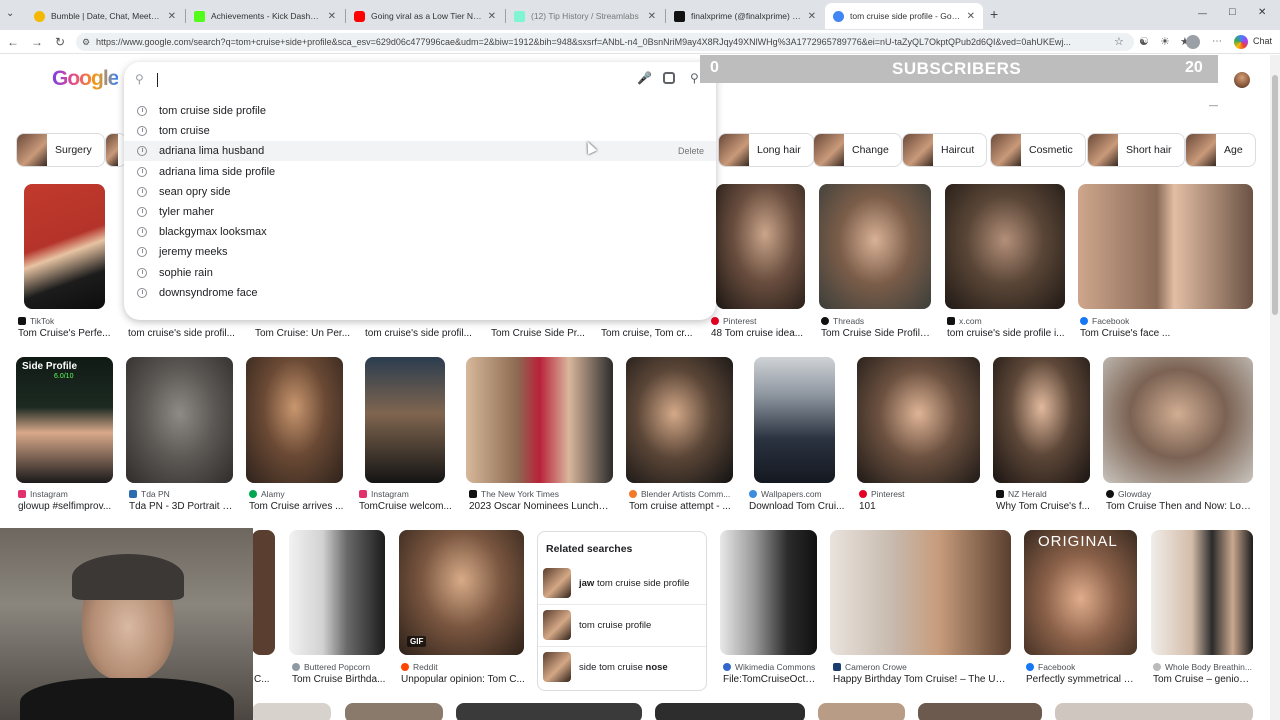 The width and height of the screenshot is (1280, 720). Describe the element at coordinates (420, 232) in the screenshot. I see `suggestion-item: blackgymax looksmax` at that location.